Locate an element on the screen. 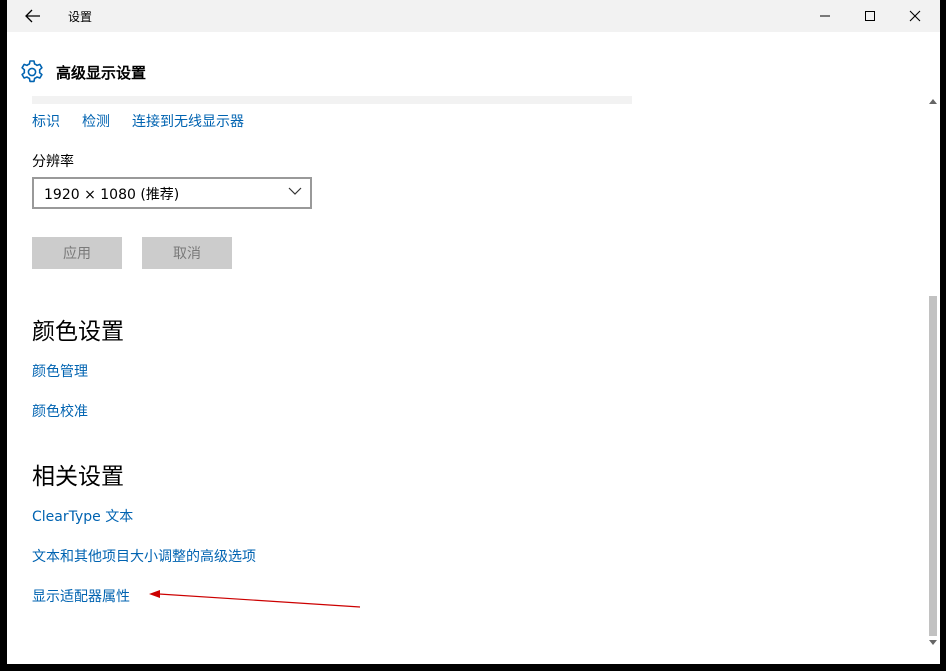  annotation-arrow is located at coordinates (255, 599).